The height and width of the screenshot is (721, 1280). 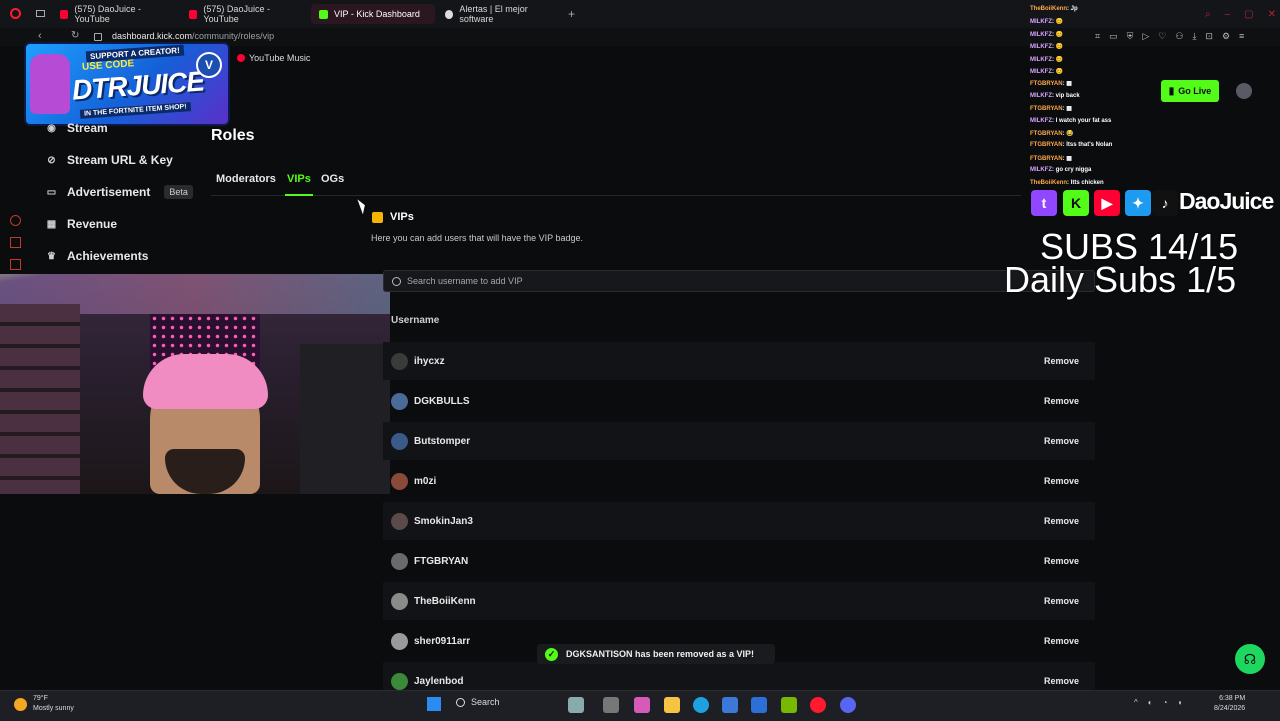 What do you see at coordinates (759, 705) in the screenshot?
I see `outlook-icon` at bounding box center [759, 705].